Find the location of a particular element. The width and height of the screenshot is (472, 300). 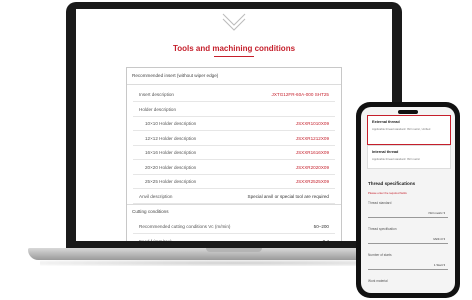

row-value: 0.4 is located at coordinates (325, 240).